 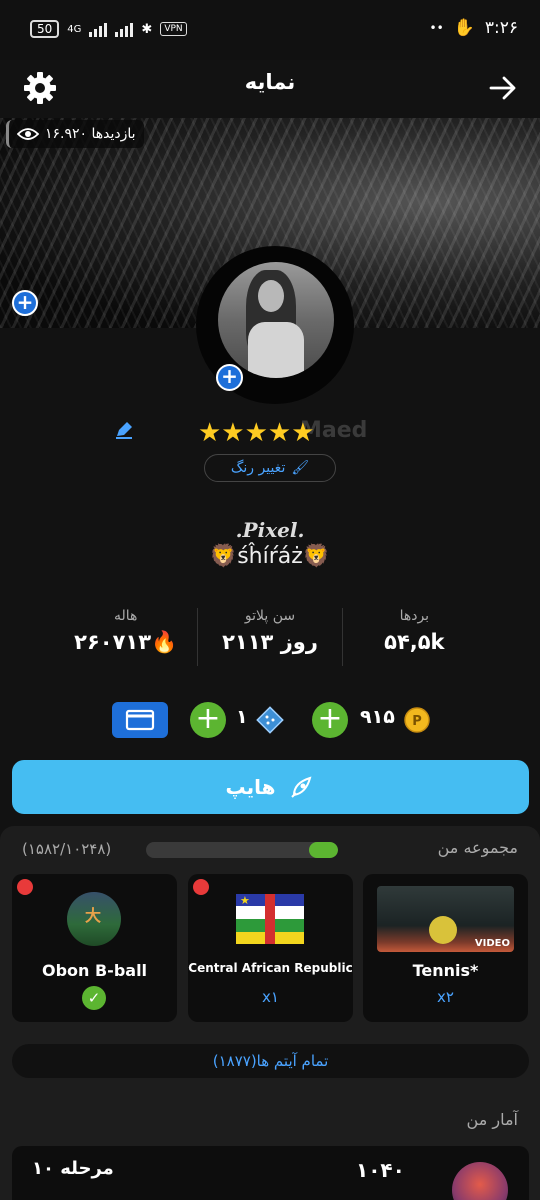 I want to click on collection-card-obon: 大 Obon B-ball ✓, so click(x=94, y=948).